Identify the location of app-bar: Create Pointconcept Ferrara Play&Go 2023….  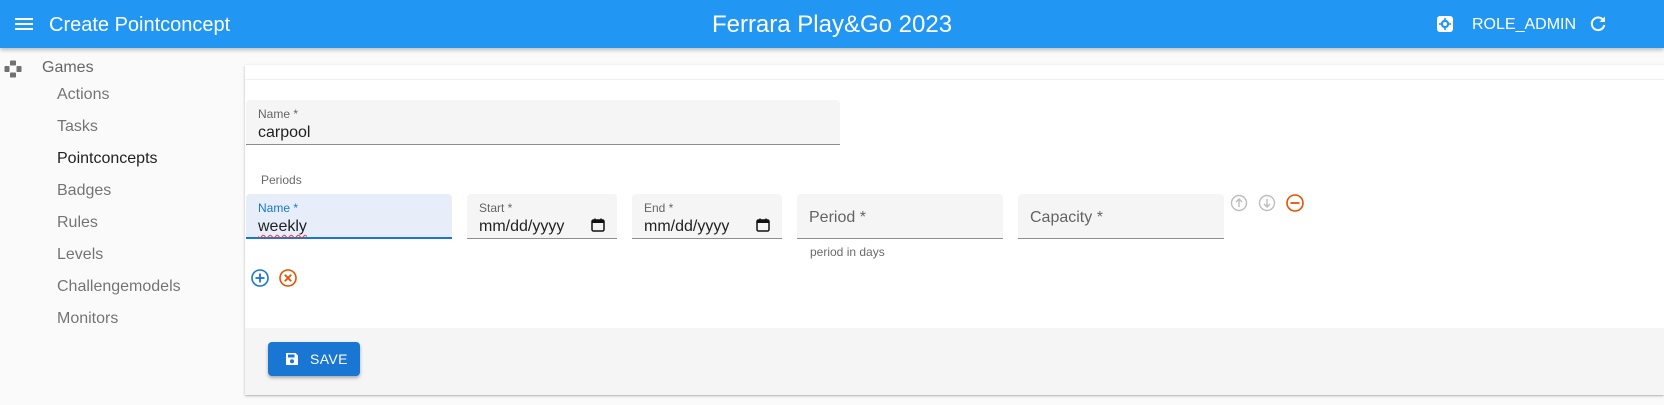
(832, 24).